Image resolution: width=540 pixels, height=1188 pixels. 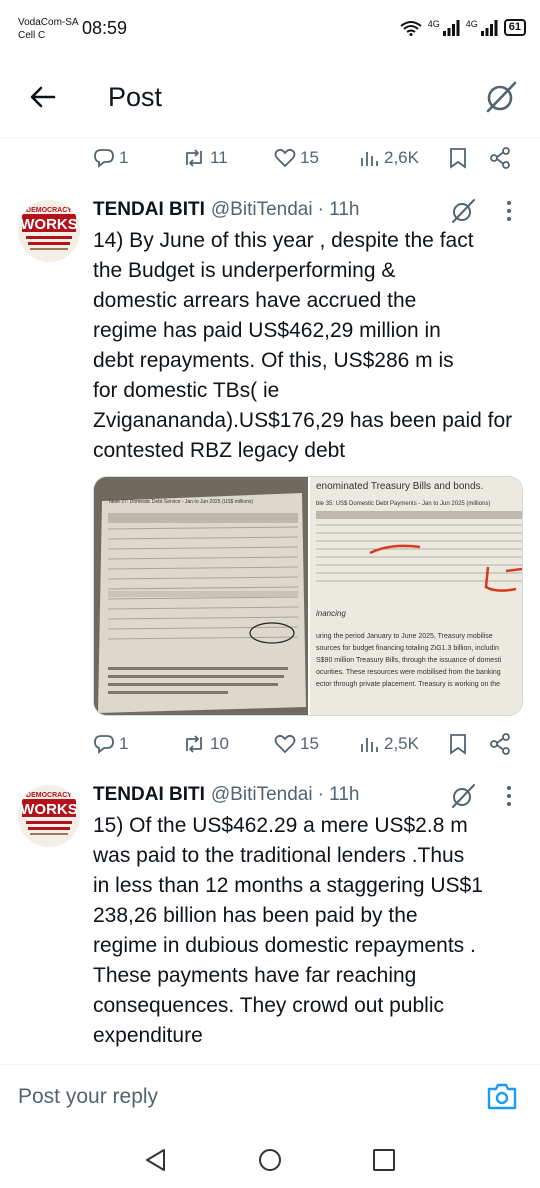 What do you see at coordinates (43, 97) in the screenshot?
I see `back-arrow-icon` at bounding box center [43, 97].